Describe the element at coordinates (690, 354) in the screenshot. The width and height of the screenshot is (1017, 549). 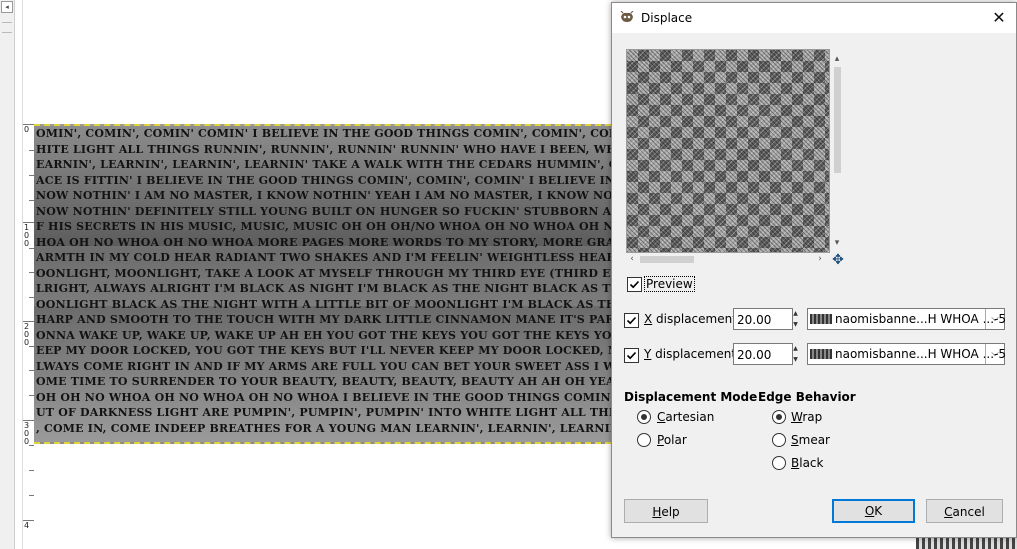
I see `y-displacement-label: Y displacement` at that location.